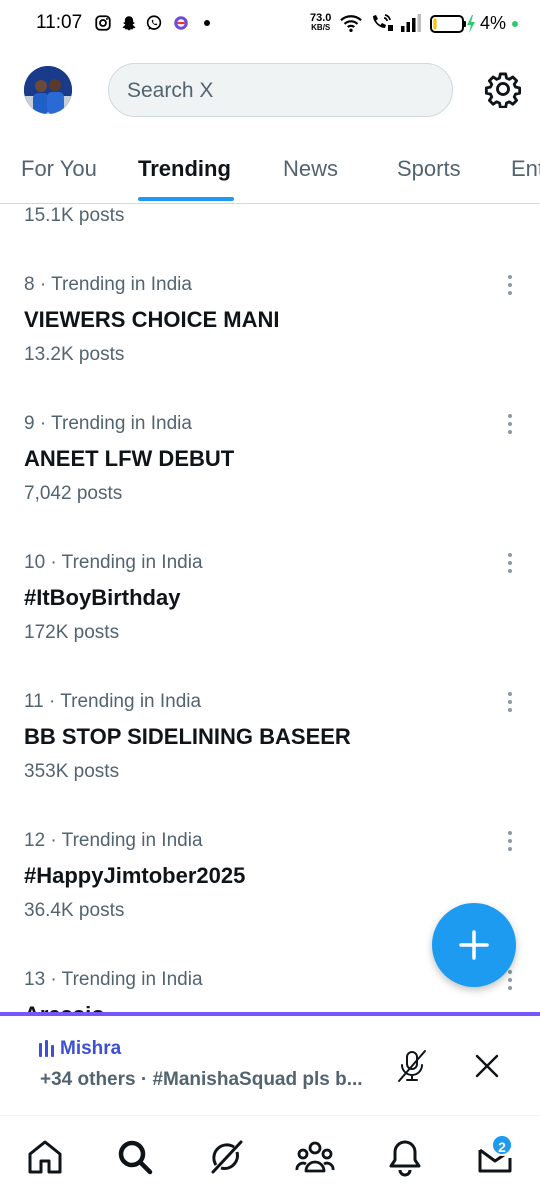 Image resolution: width=540 pixels, height=1200 pixels. Describe the element at coordinates (59, 22) in the screenshot. I see `status-time: 11:07` at that location.